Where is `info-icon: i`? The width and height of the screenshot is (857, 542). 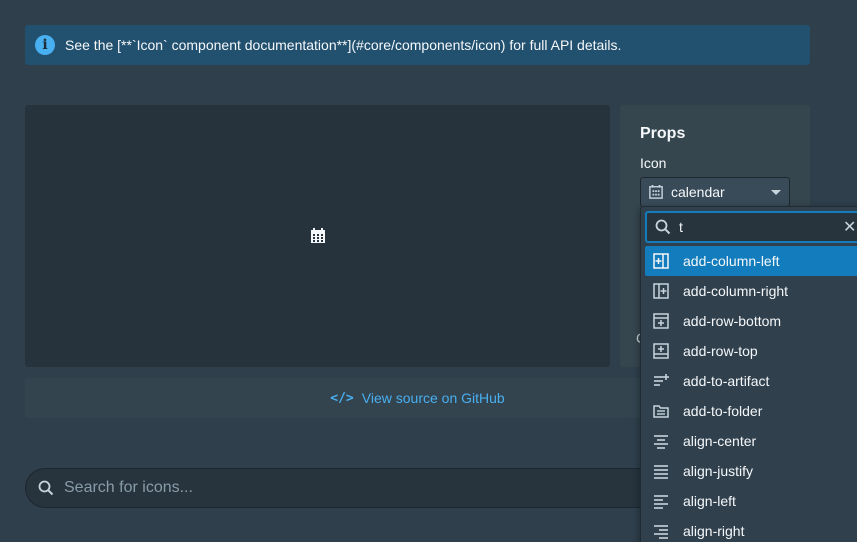 info-icon: i is located at coordinates (45, 45).